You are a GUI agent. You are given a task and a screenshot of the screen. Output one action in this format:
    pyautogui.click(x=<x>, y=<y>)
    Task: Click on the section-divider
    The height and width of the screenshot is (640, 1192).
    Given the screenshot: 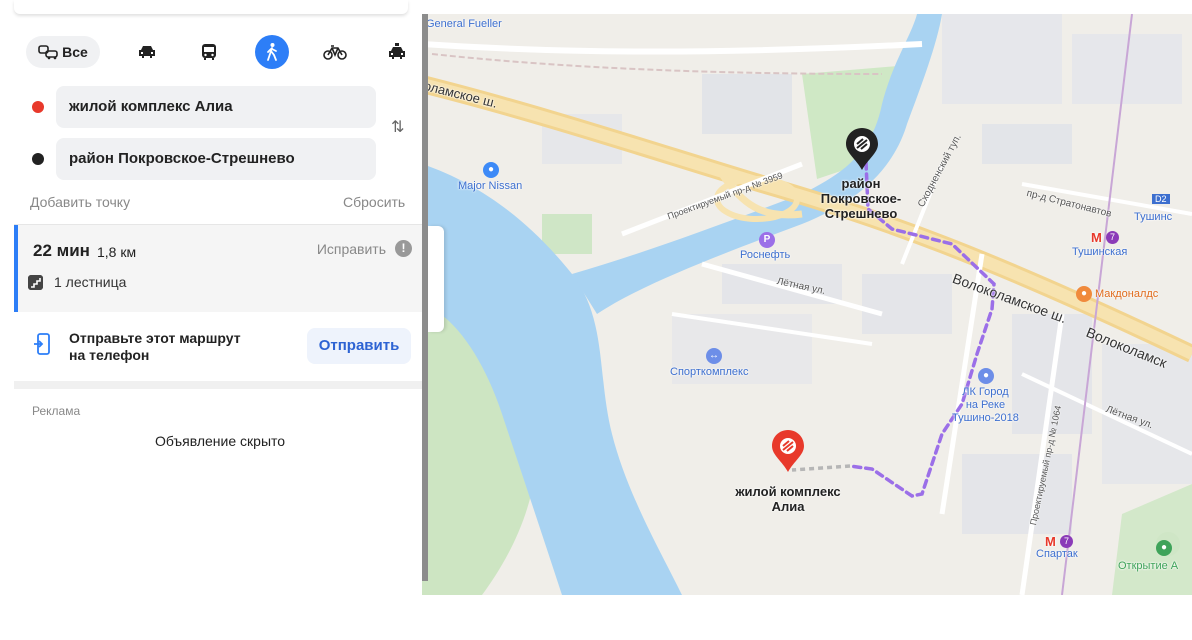 What is the action you would take?
    pyautogui.click(x=218, y=385)
    